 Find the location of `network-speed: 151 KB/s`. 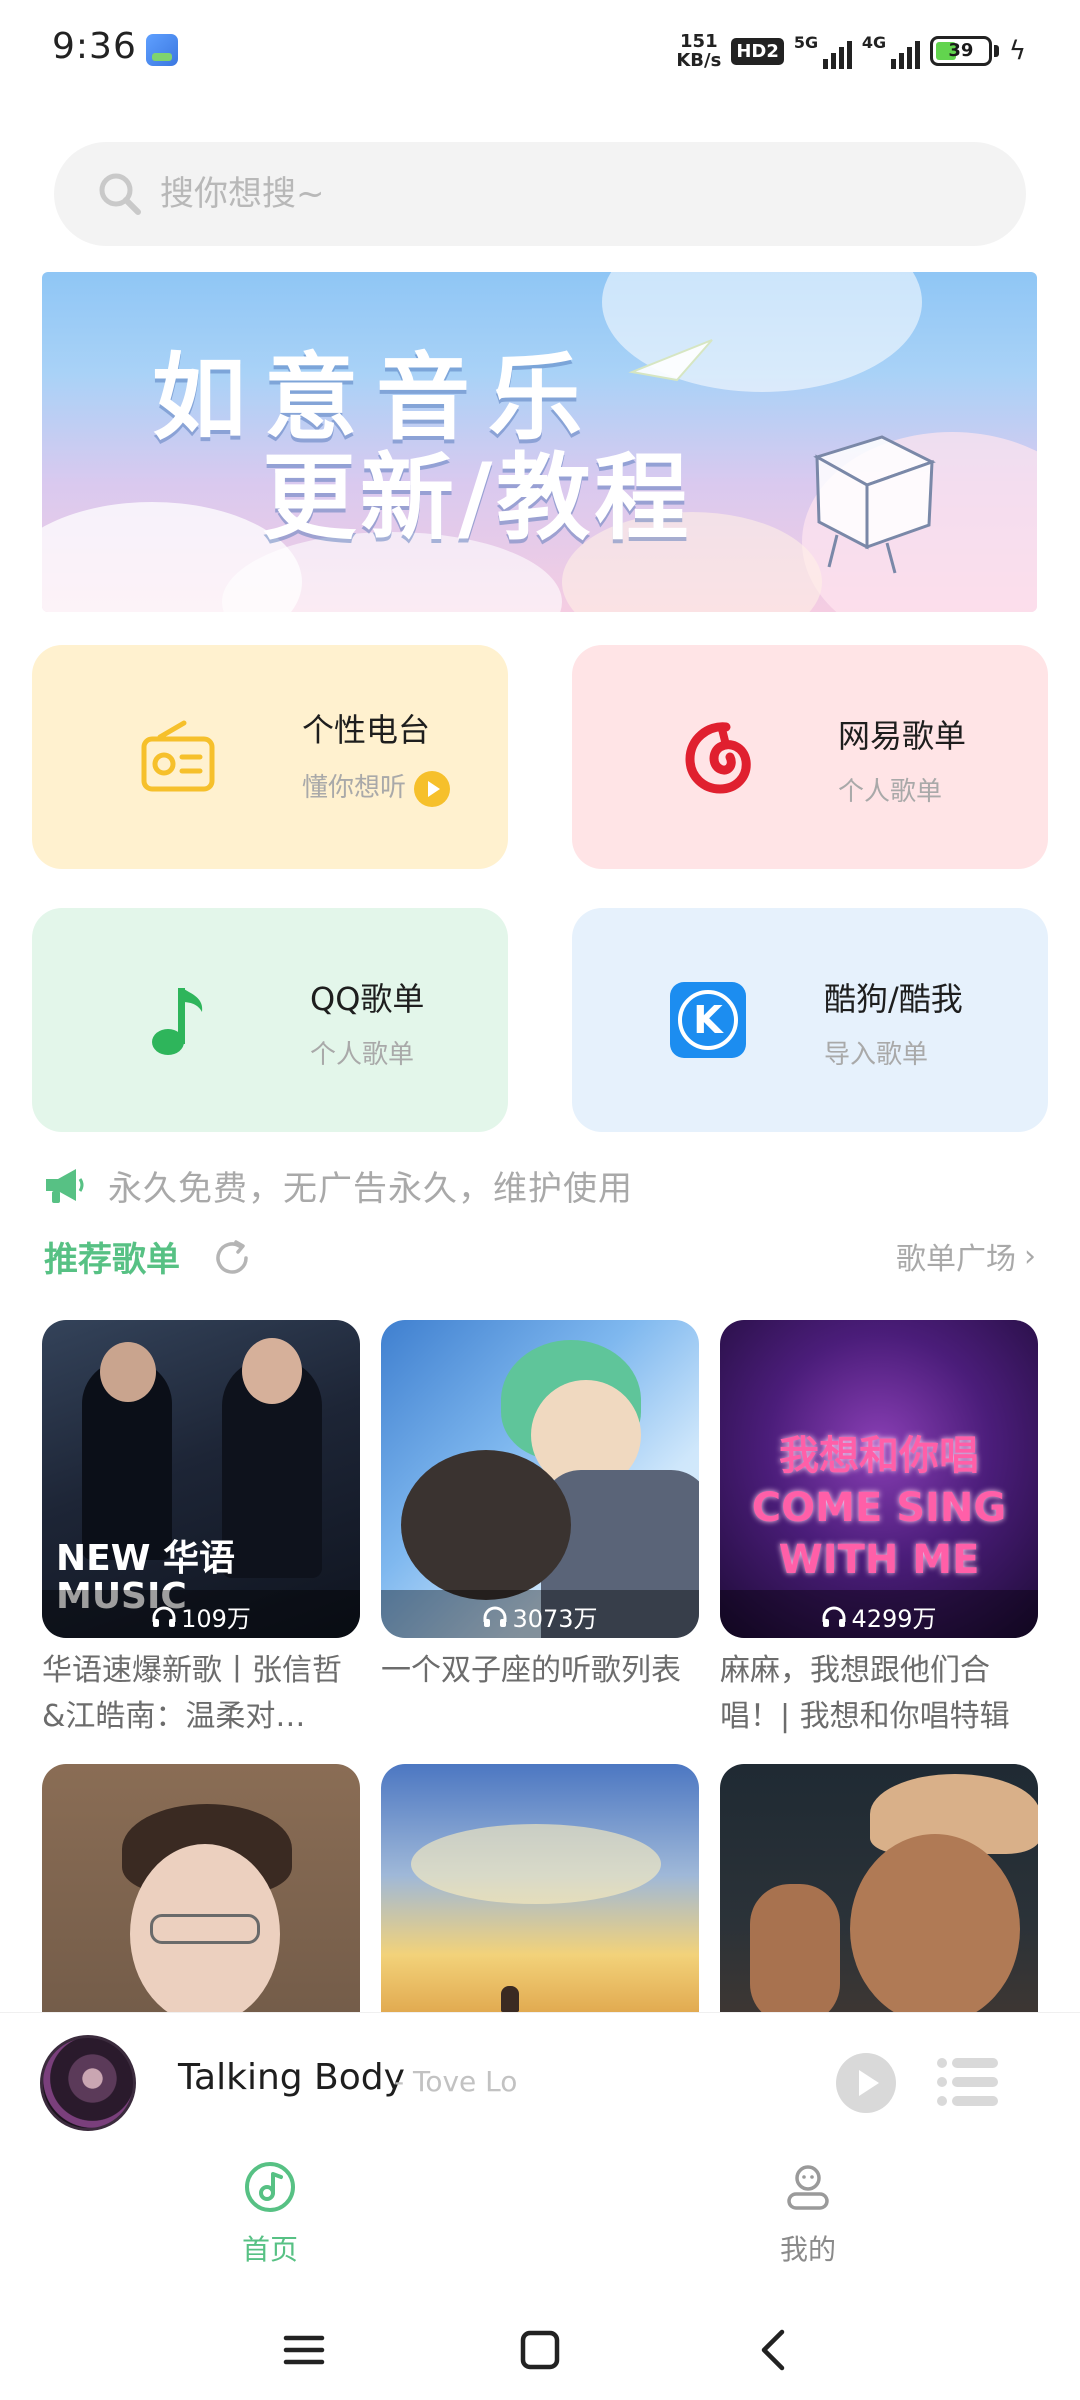

network-speed: 151 KB/s is located at coordinates (698, 51).